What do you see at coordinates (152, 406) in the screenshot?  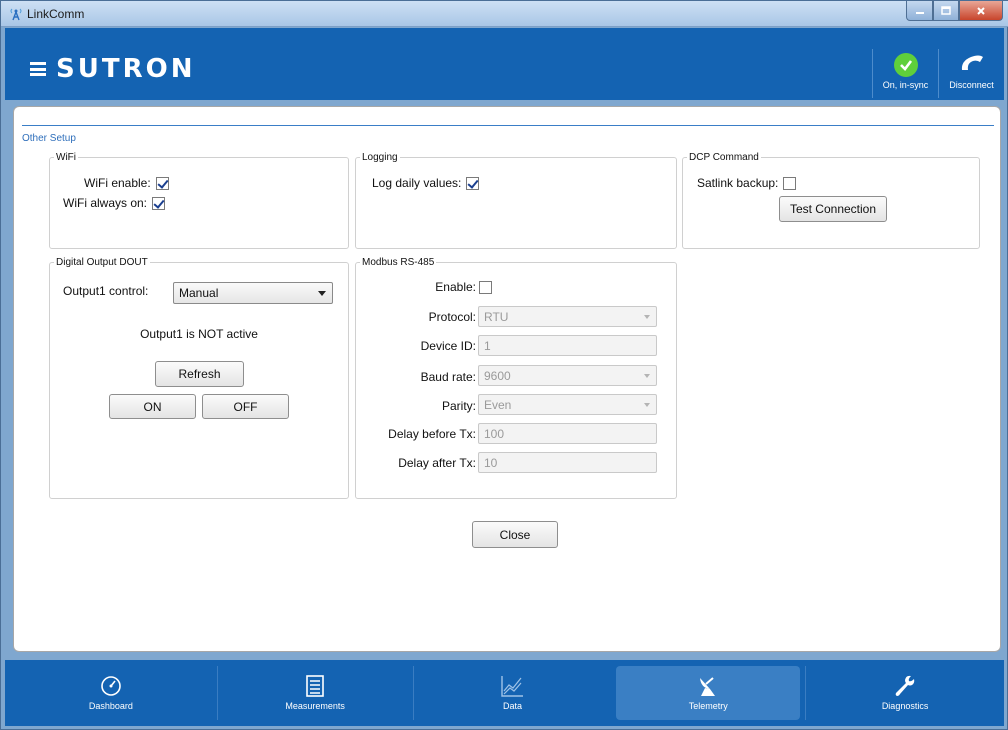 I see `output-on-button: ON` at bounding box center [152, 406].